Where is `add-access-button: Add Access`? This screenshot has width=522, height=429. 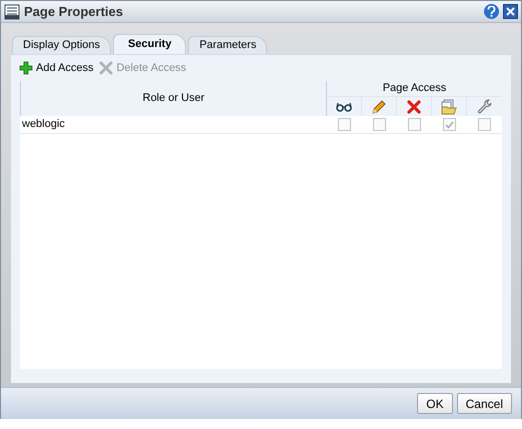 add-access-button: Add Access is located at coordinates (56, 68).